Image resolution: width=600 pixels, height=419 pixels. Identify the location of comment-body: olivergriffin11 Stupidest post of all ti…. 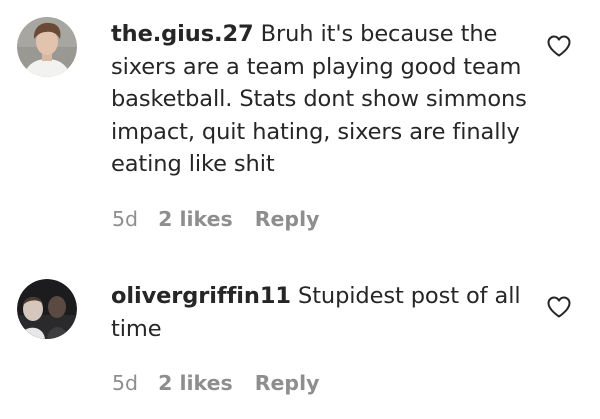
(321, 312).